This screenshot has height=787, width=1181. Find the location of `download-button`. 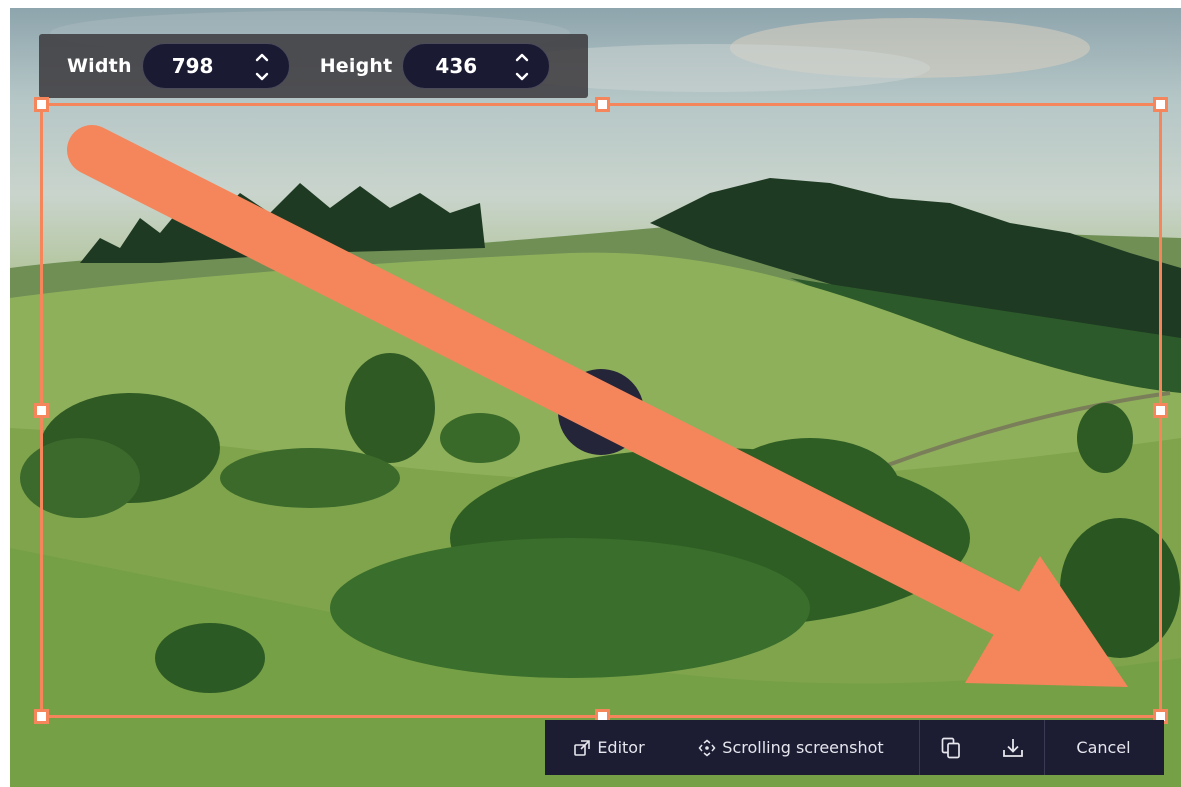

download-button is located at coordinates (1013, 747).